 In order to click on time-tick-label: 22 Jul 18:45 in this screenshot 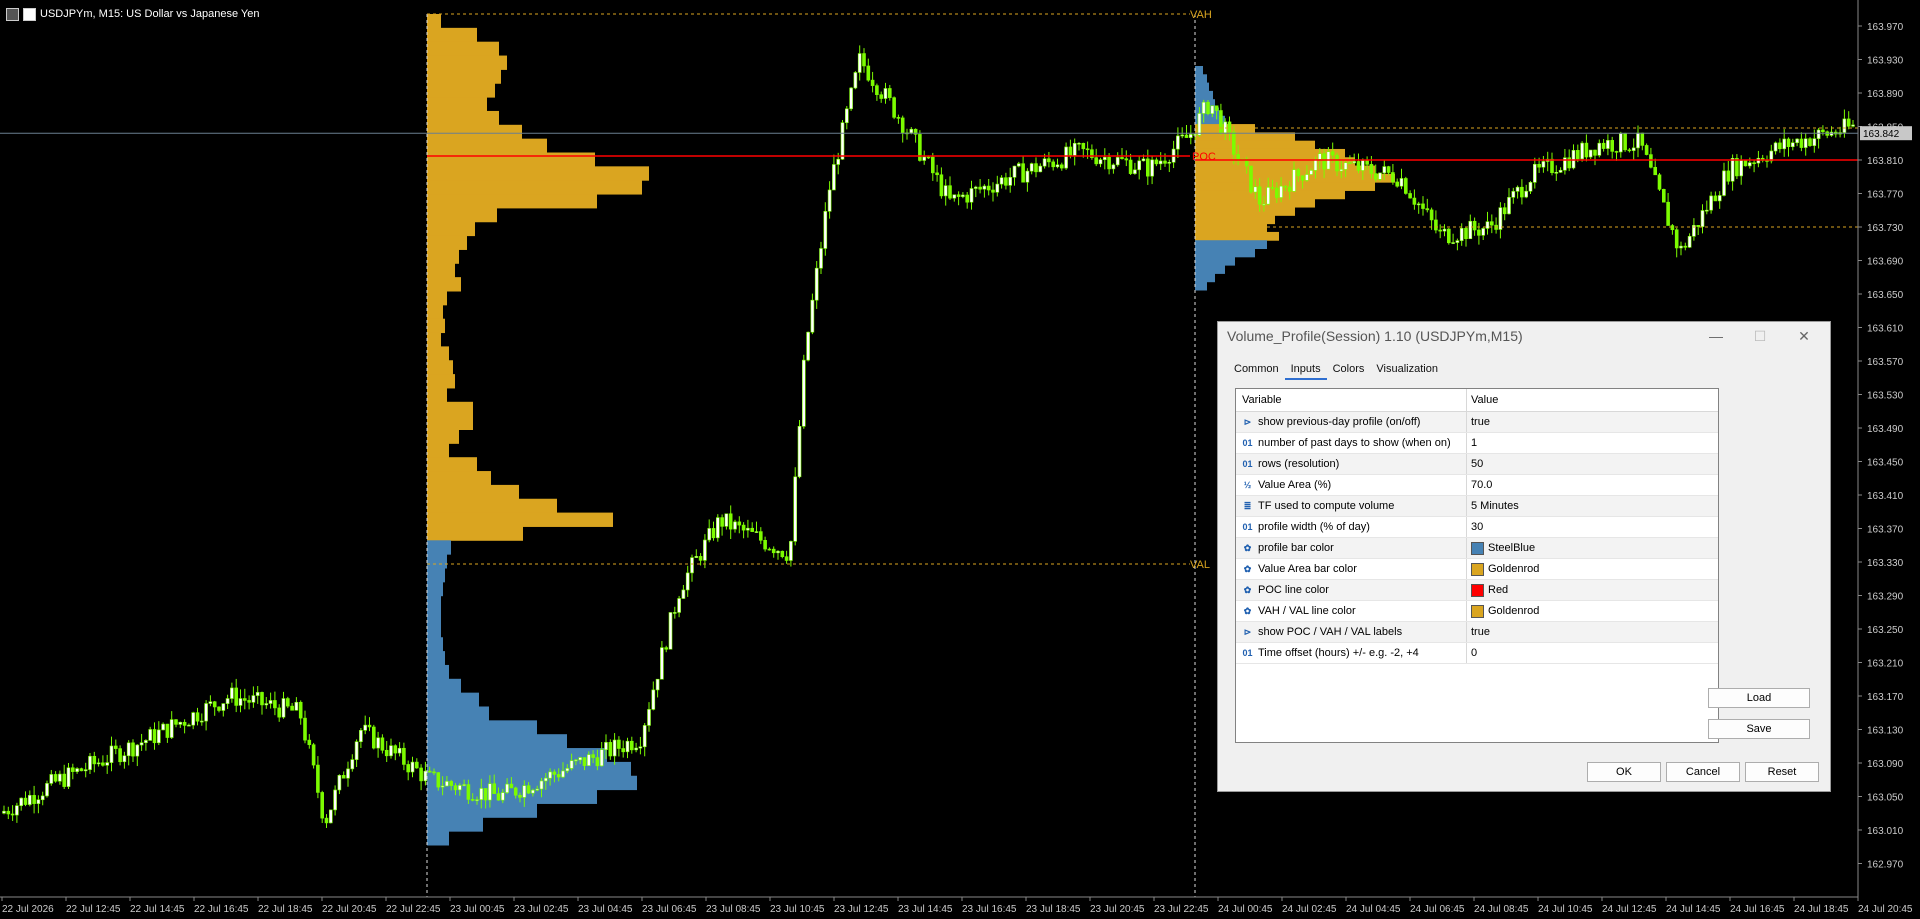, I will do `click(285, 909)`.